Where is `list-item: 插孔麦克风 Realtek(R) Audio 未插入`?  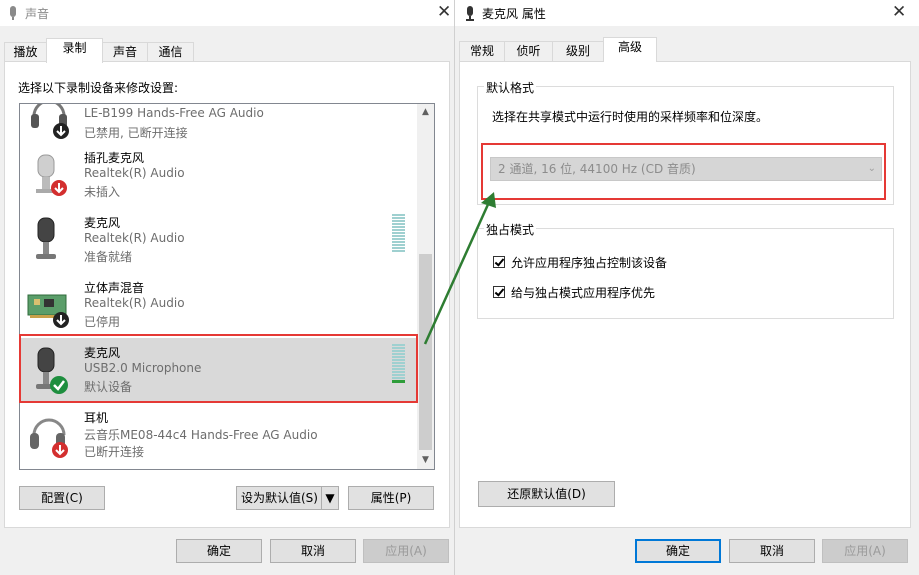
list-item: 插孔麦克风 Realtek(R) Audio 未插入 is located at coordinates (218, 175).